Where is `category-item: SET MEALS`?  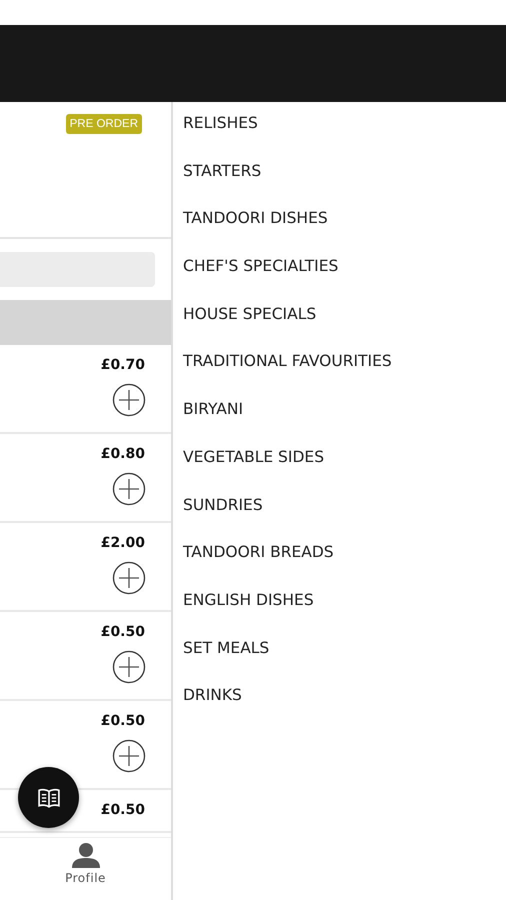
category-item: SET MEALS is located at coordinates (226, 662).